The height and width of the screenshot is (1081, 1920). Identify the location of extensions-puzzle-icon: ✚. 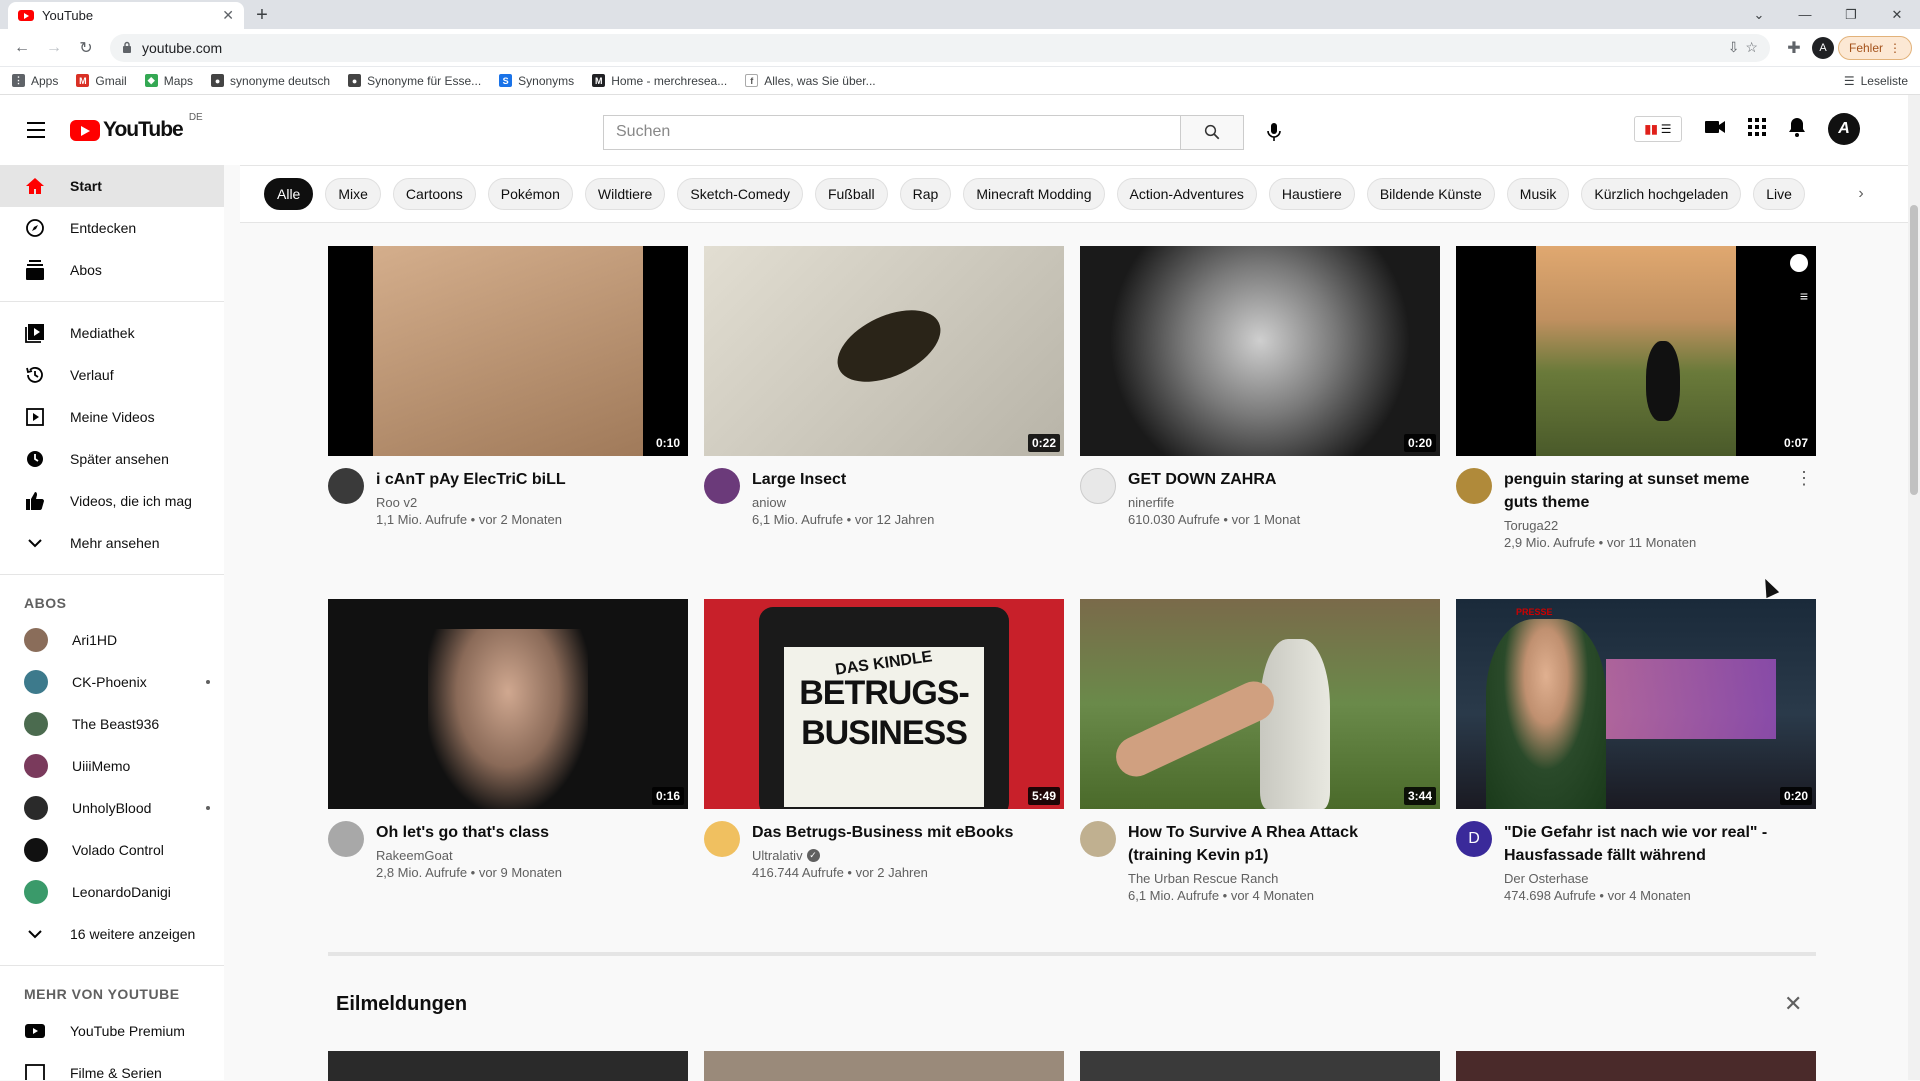
(1794, 48).